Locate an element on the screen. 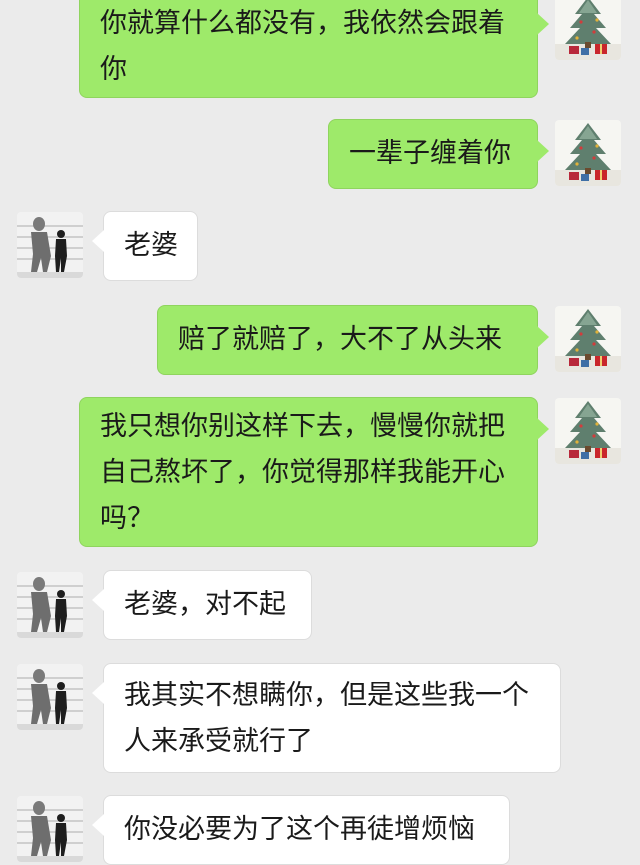 The height and width of the screenshot is (865, 640). message-text-line: 一辈子缠着你 is located at coordinates (430, 153).